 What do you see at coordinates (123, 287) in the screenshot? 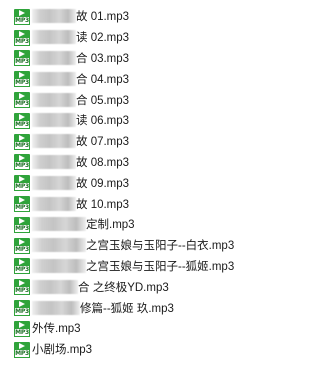
I see `file-name: 合 之终极YD.mp3` at bounding box center [123, 287].